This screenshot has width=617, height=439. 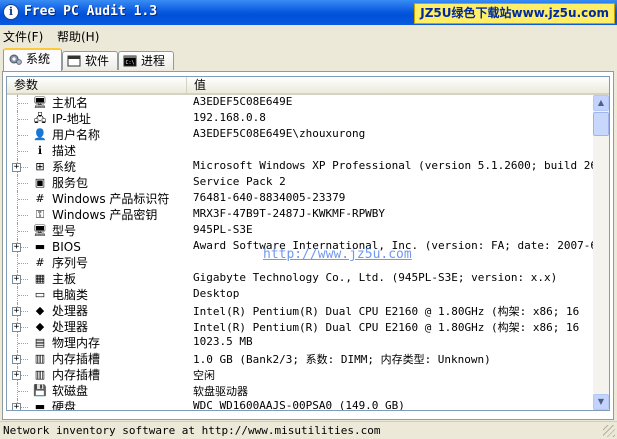 I want to click on column-header-param: 参数, so click(x=97, y=85).